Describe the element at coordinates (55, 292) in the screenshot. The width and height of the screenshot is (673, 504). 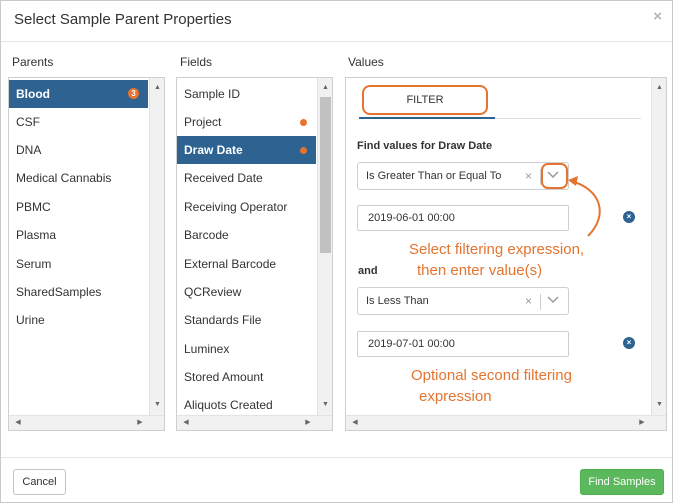
I see `parent-item-sharedsamples: SharedSamples` at that location.